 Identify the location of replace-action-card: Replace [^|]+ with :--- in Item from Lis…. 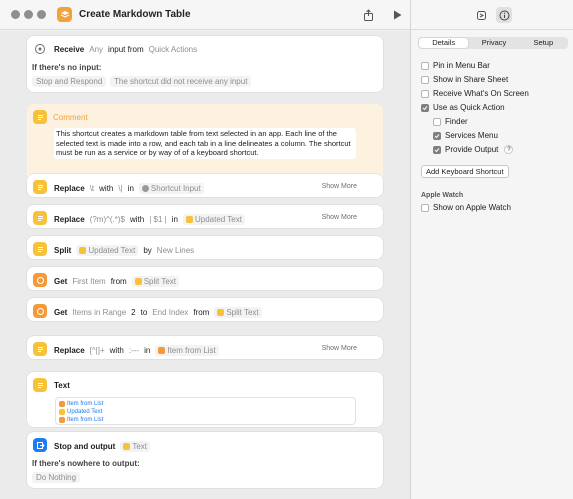
(205, 347).